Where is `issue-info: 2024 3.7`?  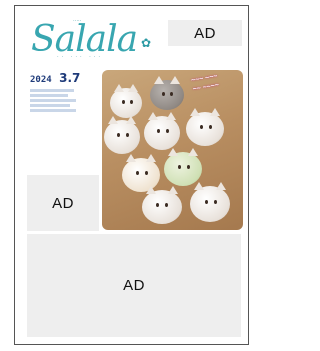
issue-info: 2024 3.7 is located at coordinates (58, 90).